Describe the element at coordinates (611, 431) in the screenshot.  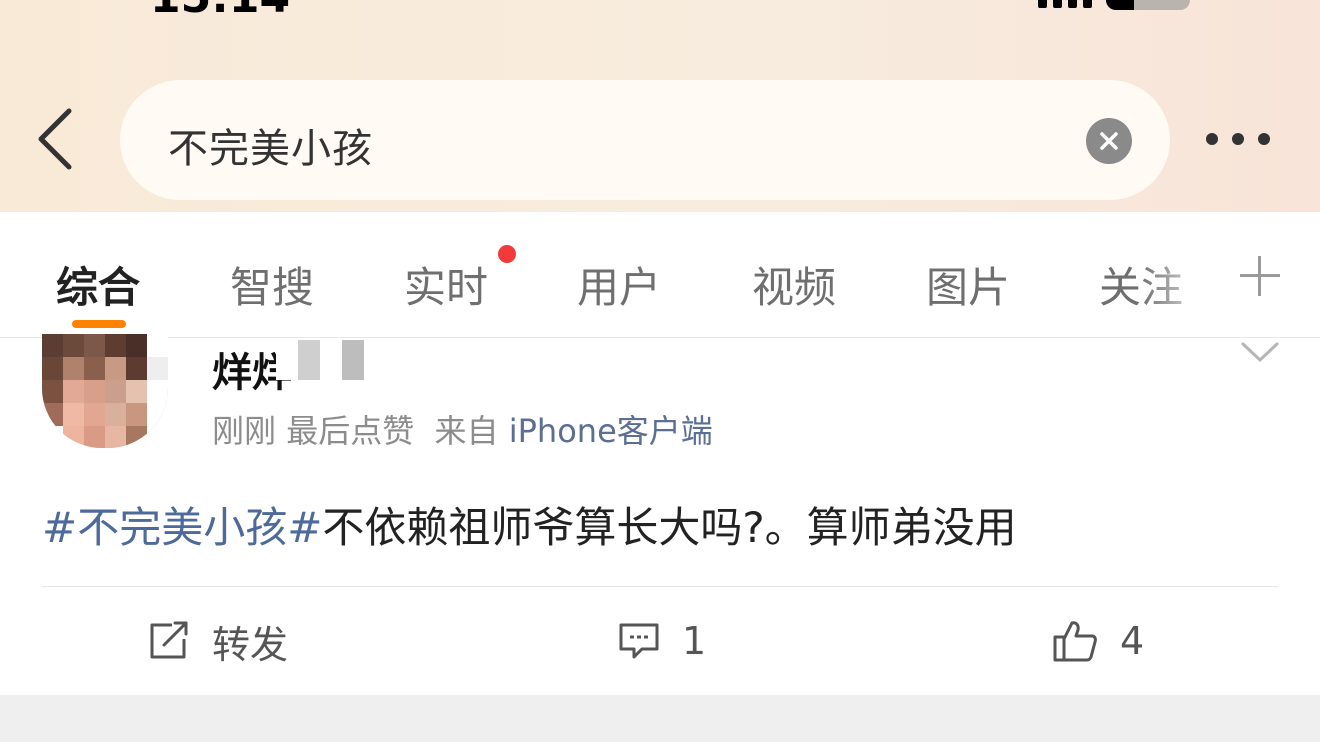
I see `post-source-app: iPhone客户端` at that location.